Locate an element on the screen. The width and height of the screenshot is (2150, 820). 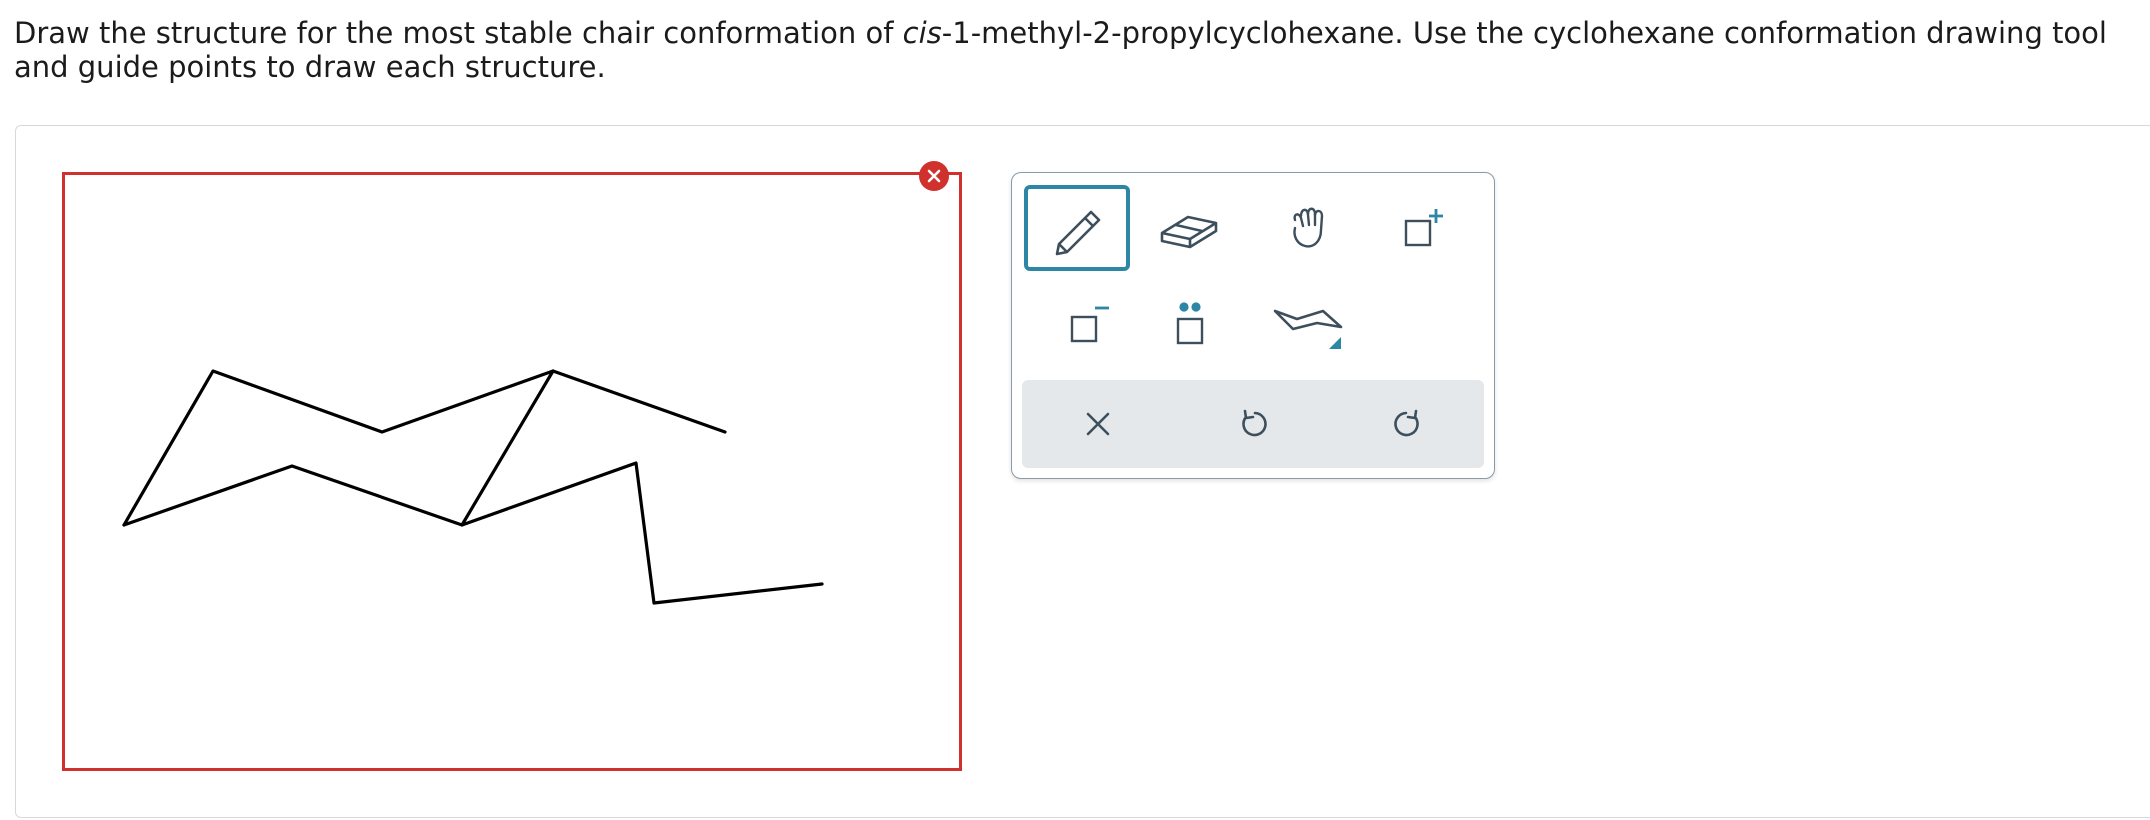
chair-template-tool-button is located at coordinates (1310, 324).